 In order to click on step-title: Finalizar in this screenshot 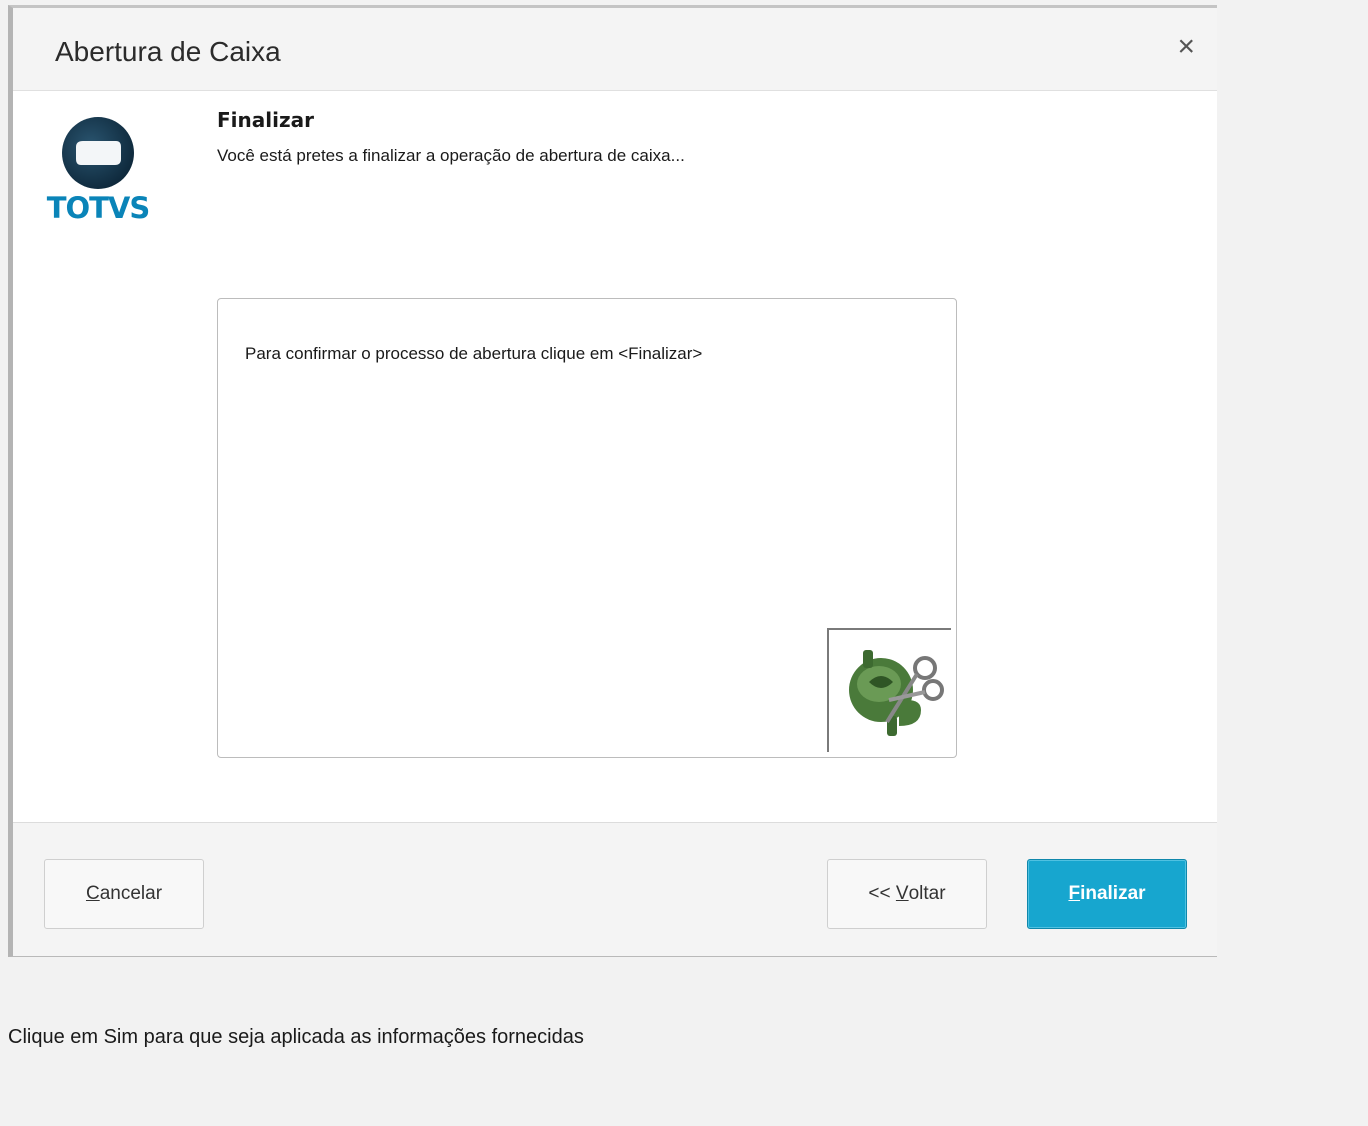, I will do `click(265, 120)`.